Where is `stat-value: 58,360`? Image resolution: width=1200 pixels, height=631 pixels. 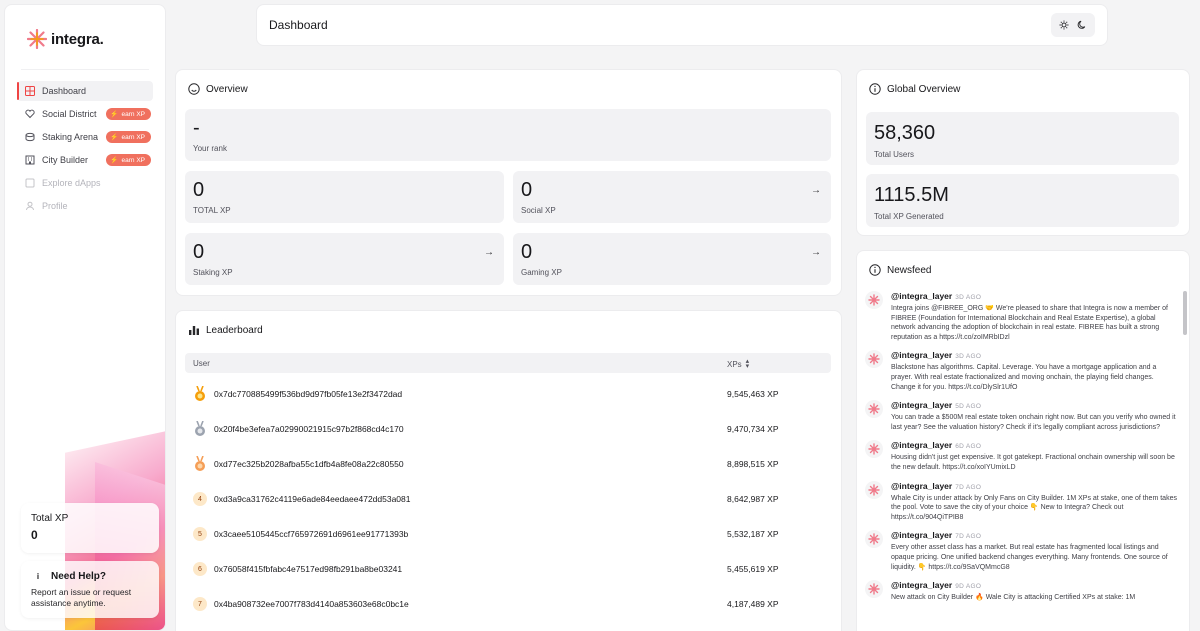 stat-value: 58,360 is located at coordinates (905, 133).